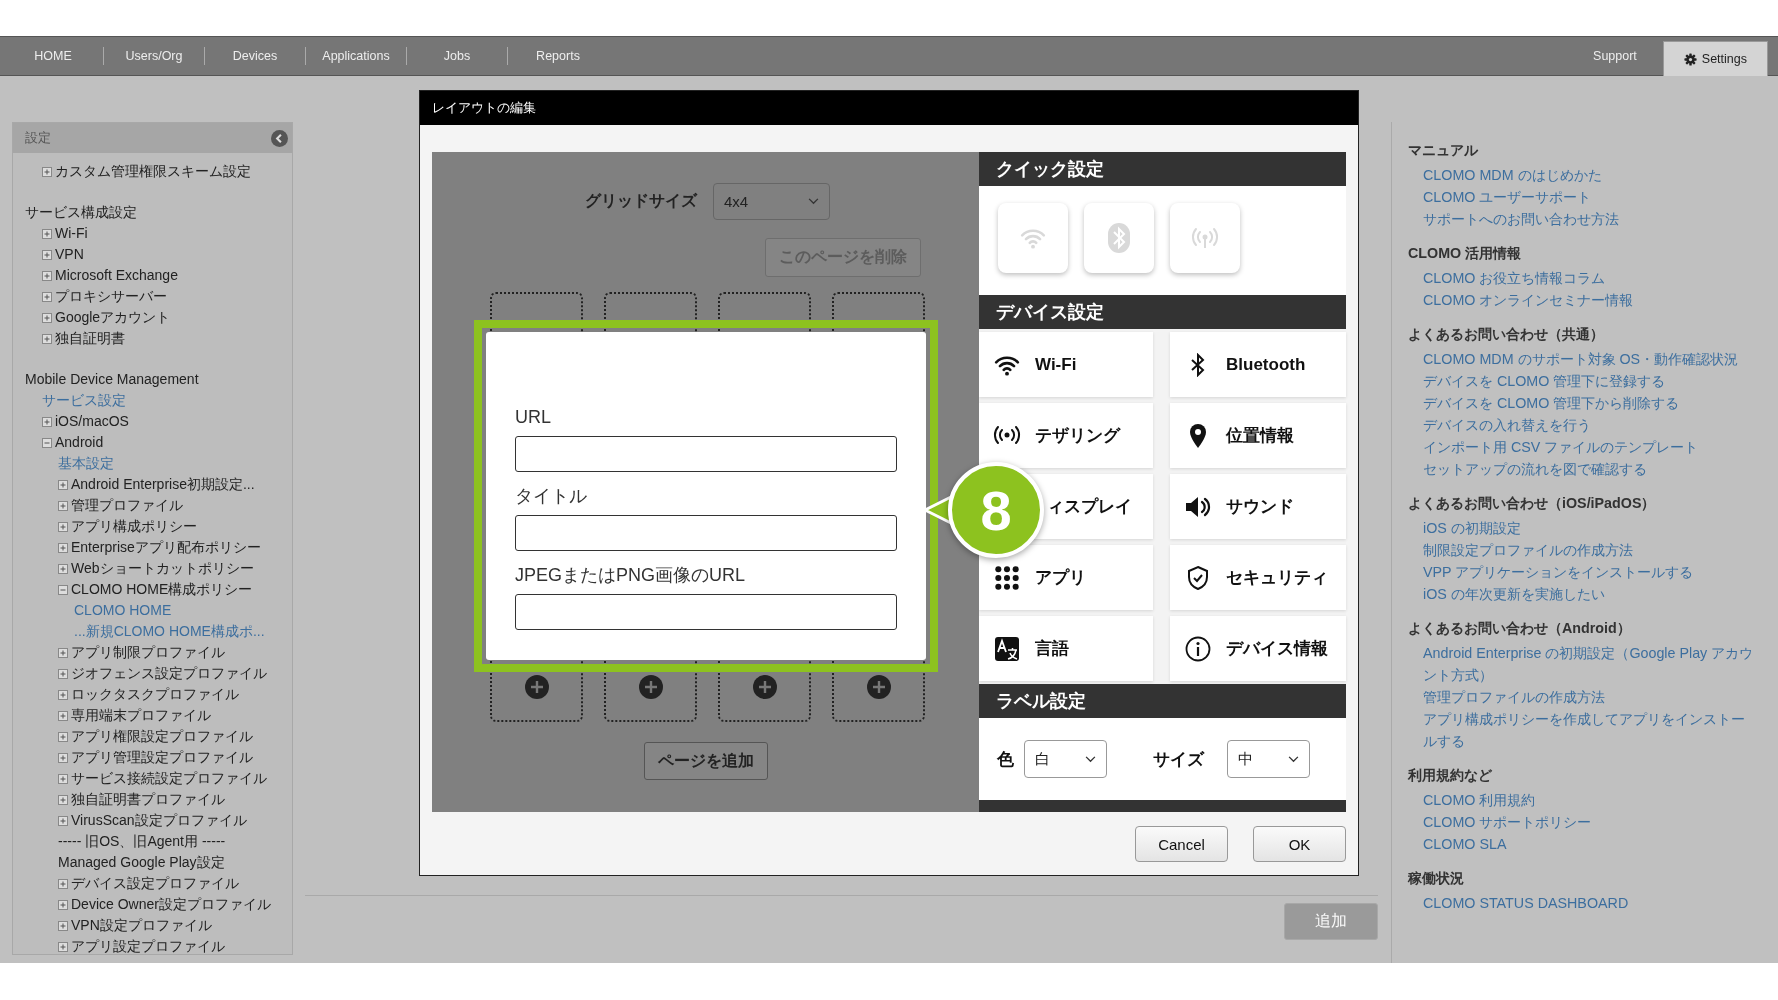  Describe the element at coordinates (141, 862) in the screenshot. I see `tree-label: Managed Google Play設定` at that location.